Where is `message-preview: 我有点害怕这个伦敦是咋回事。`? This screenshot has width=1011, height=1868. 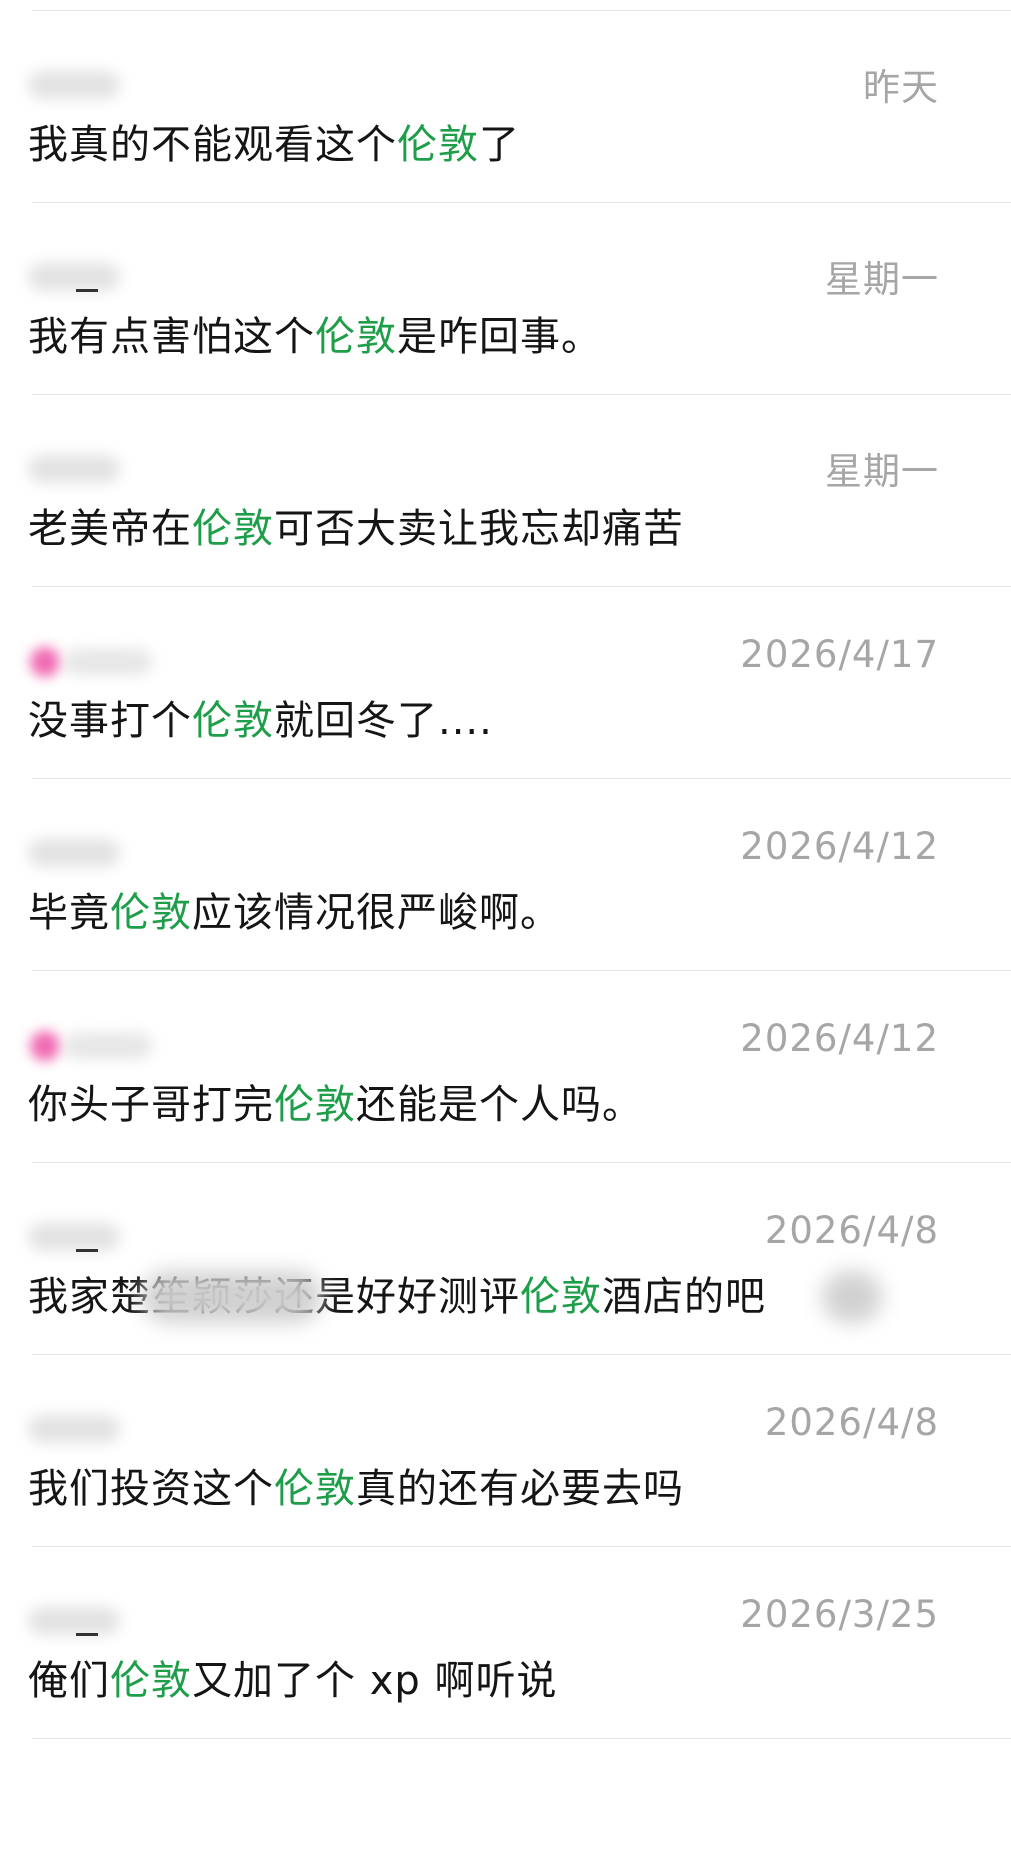
message-preview: 我有点害怕这个伦敦是咋回事。 is located at coordinates (315, 337).